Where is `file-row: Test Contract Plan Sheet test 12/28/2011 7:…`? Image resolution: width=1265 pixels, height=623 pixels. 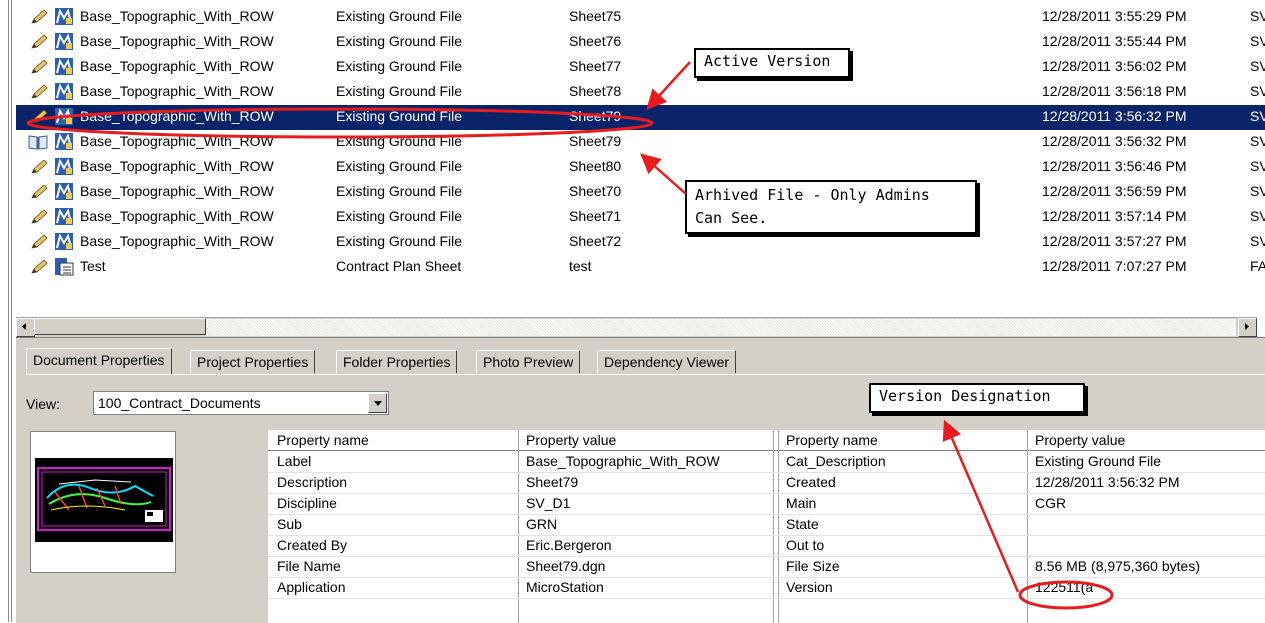 file-row: Test Contract Plan Sheet test 12/28/2011 7:… is located at coordinates (640, 267).